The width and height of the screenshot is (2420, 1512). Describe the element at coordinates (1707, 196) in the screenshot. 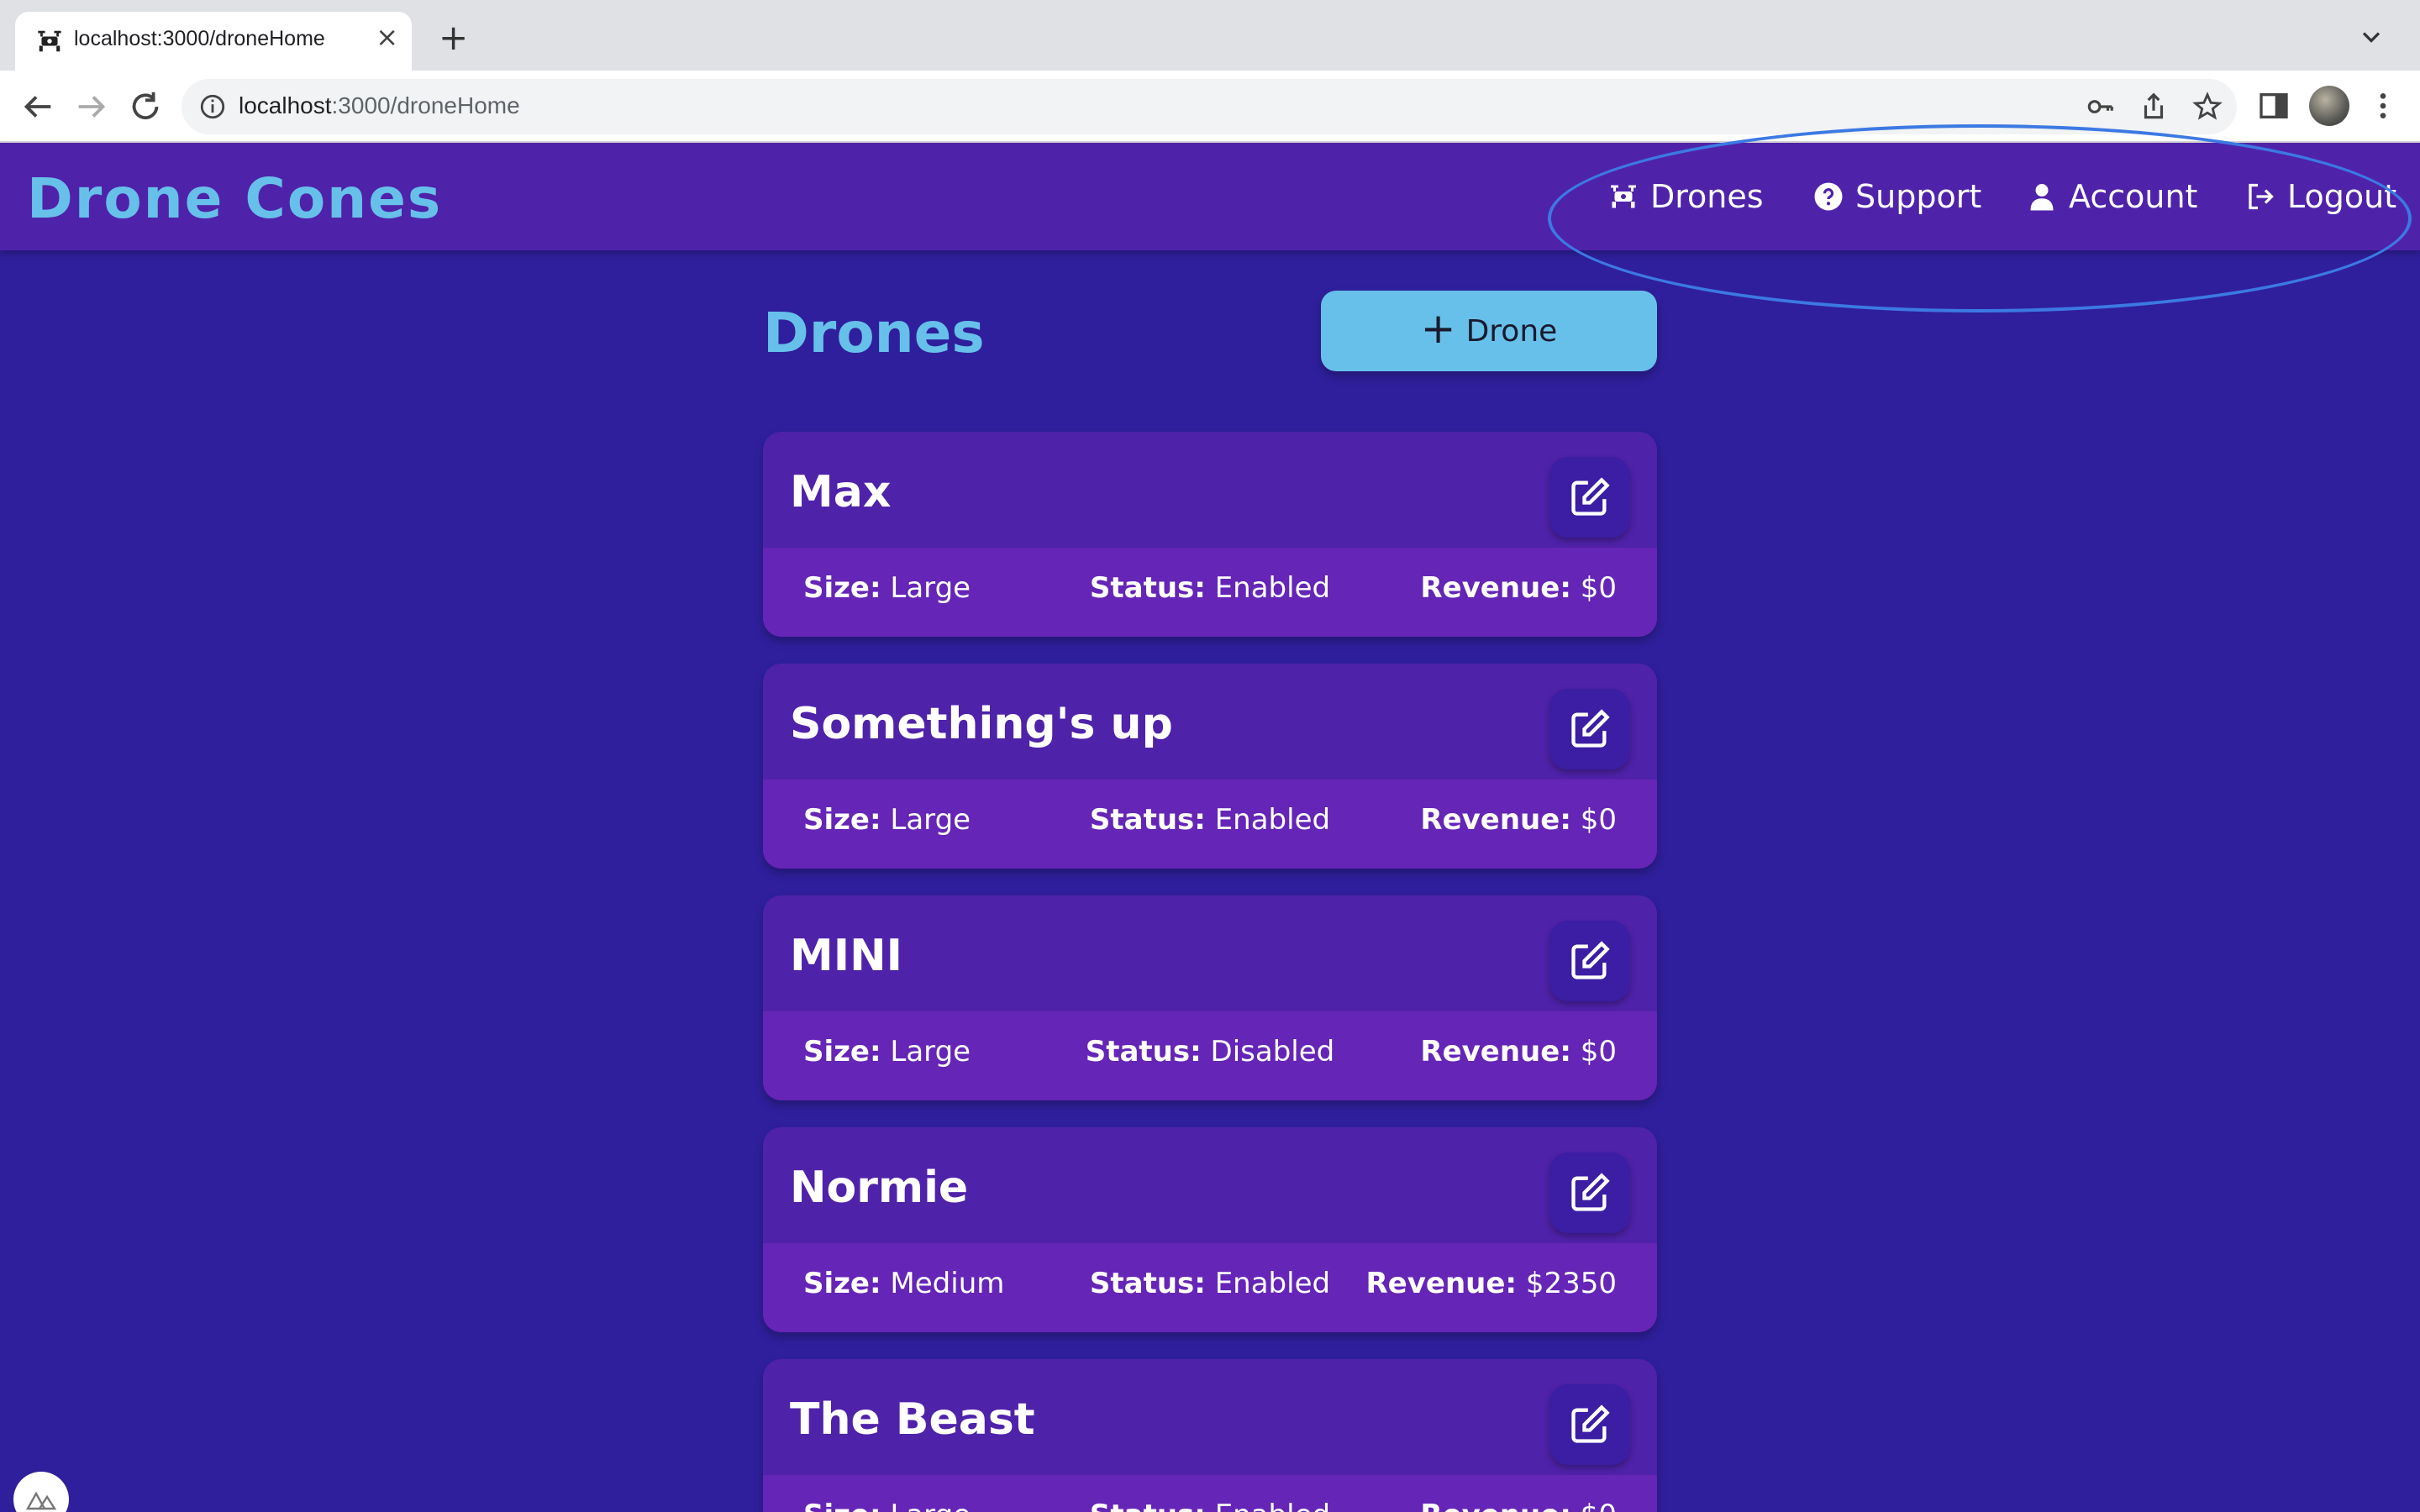

I see `nav-drones-label: Drones` at that location.